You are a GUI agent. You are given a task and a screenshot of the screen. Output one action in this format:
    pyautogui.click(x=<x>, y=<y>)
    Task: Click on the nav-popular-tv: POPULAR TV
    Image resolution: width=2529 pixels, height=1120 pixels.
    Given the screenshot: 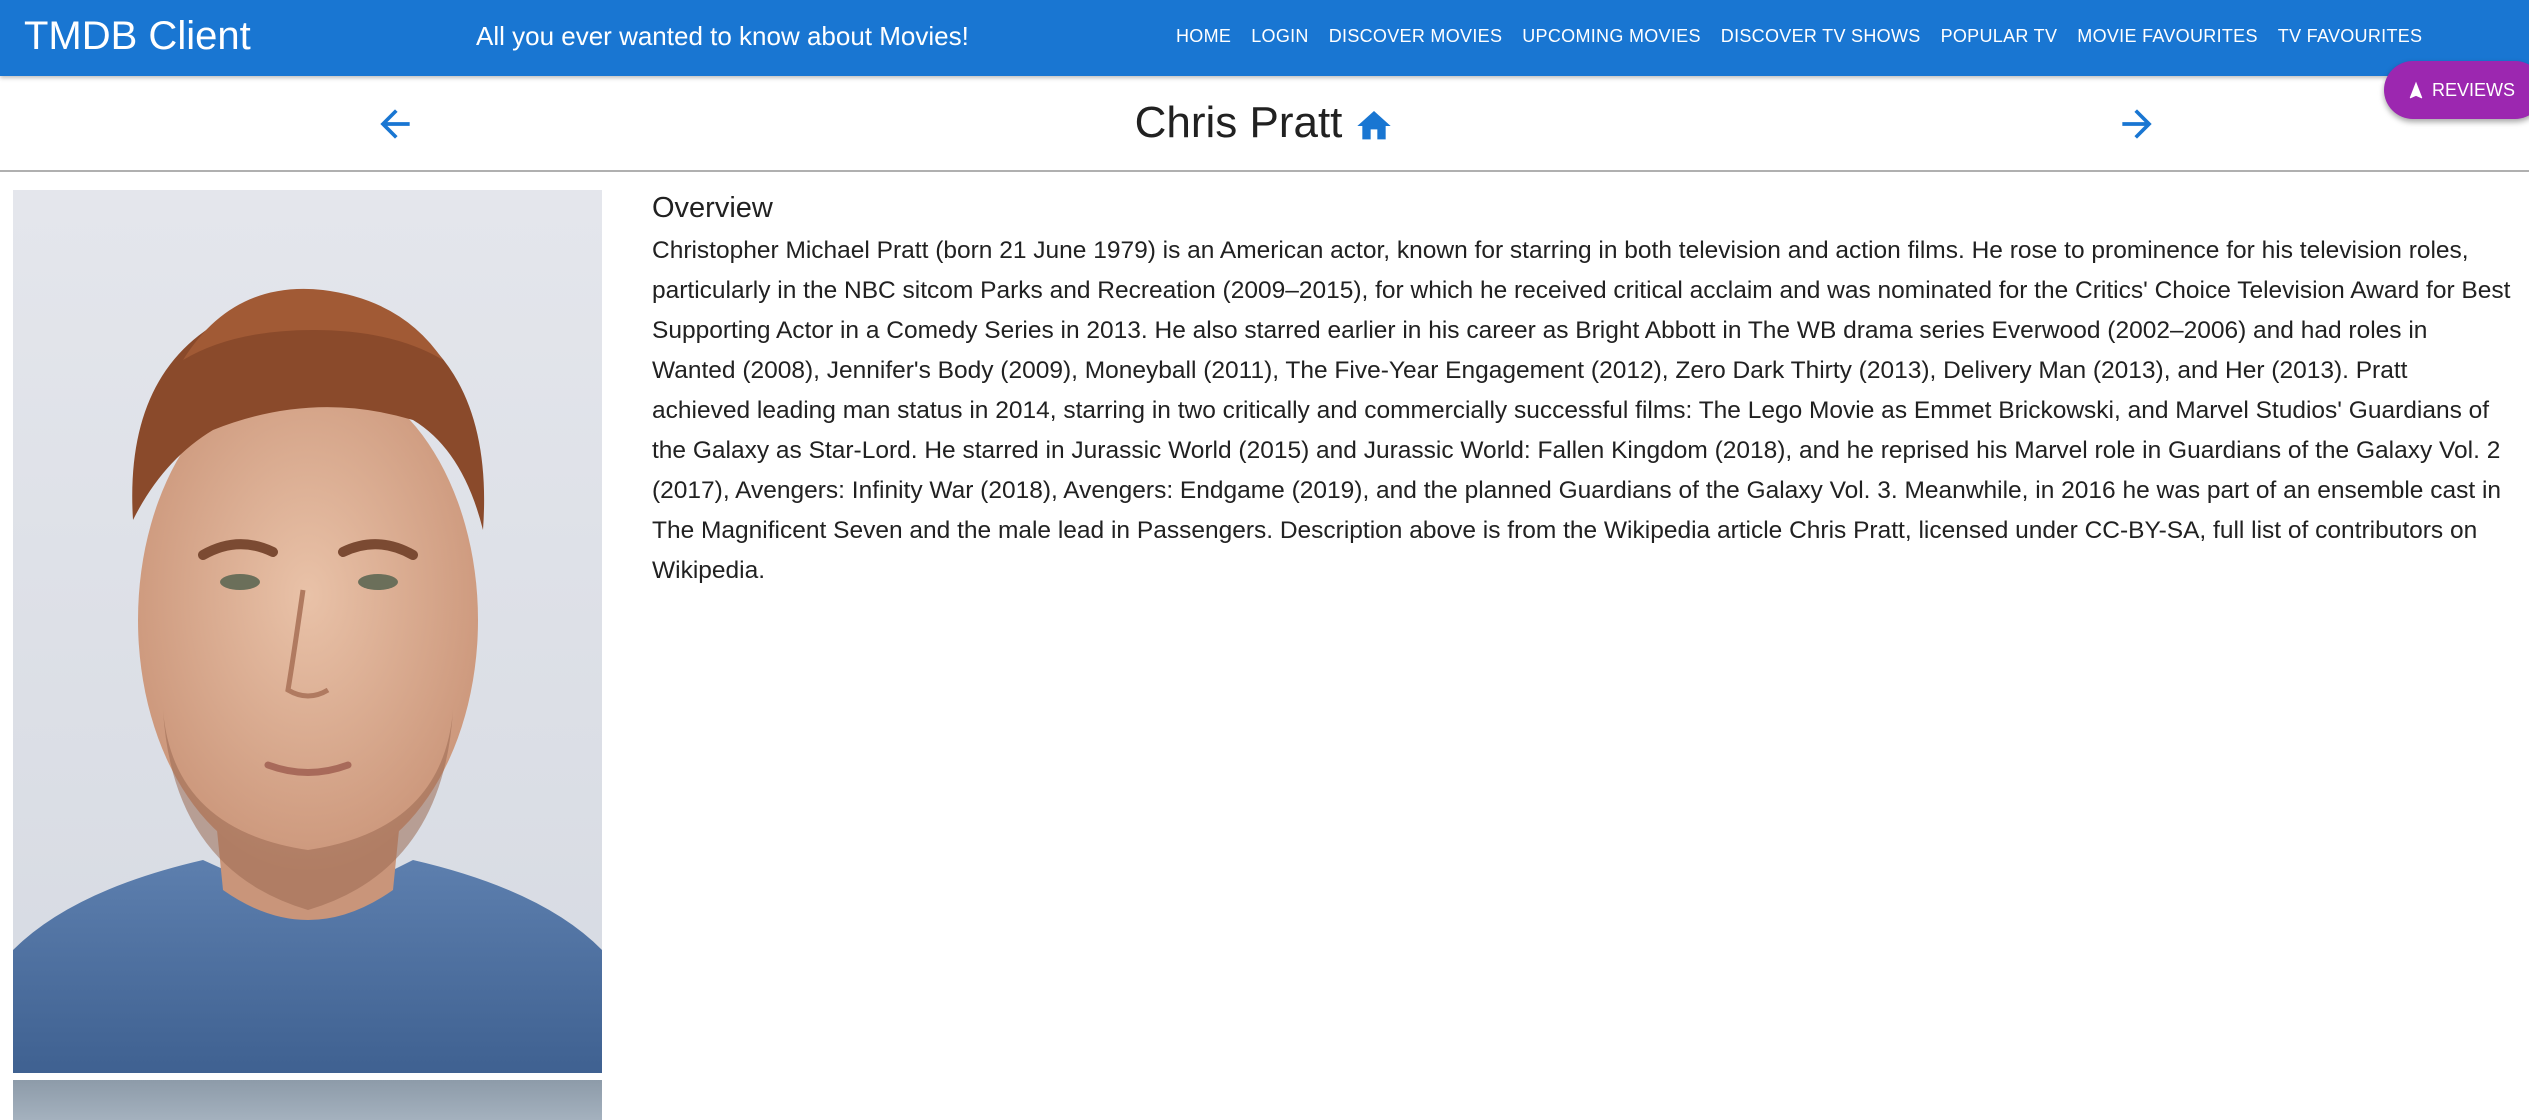 What is the action you would take?
    pyautogui.click(x=1999, y=36)
    